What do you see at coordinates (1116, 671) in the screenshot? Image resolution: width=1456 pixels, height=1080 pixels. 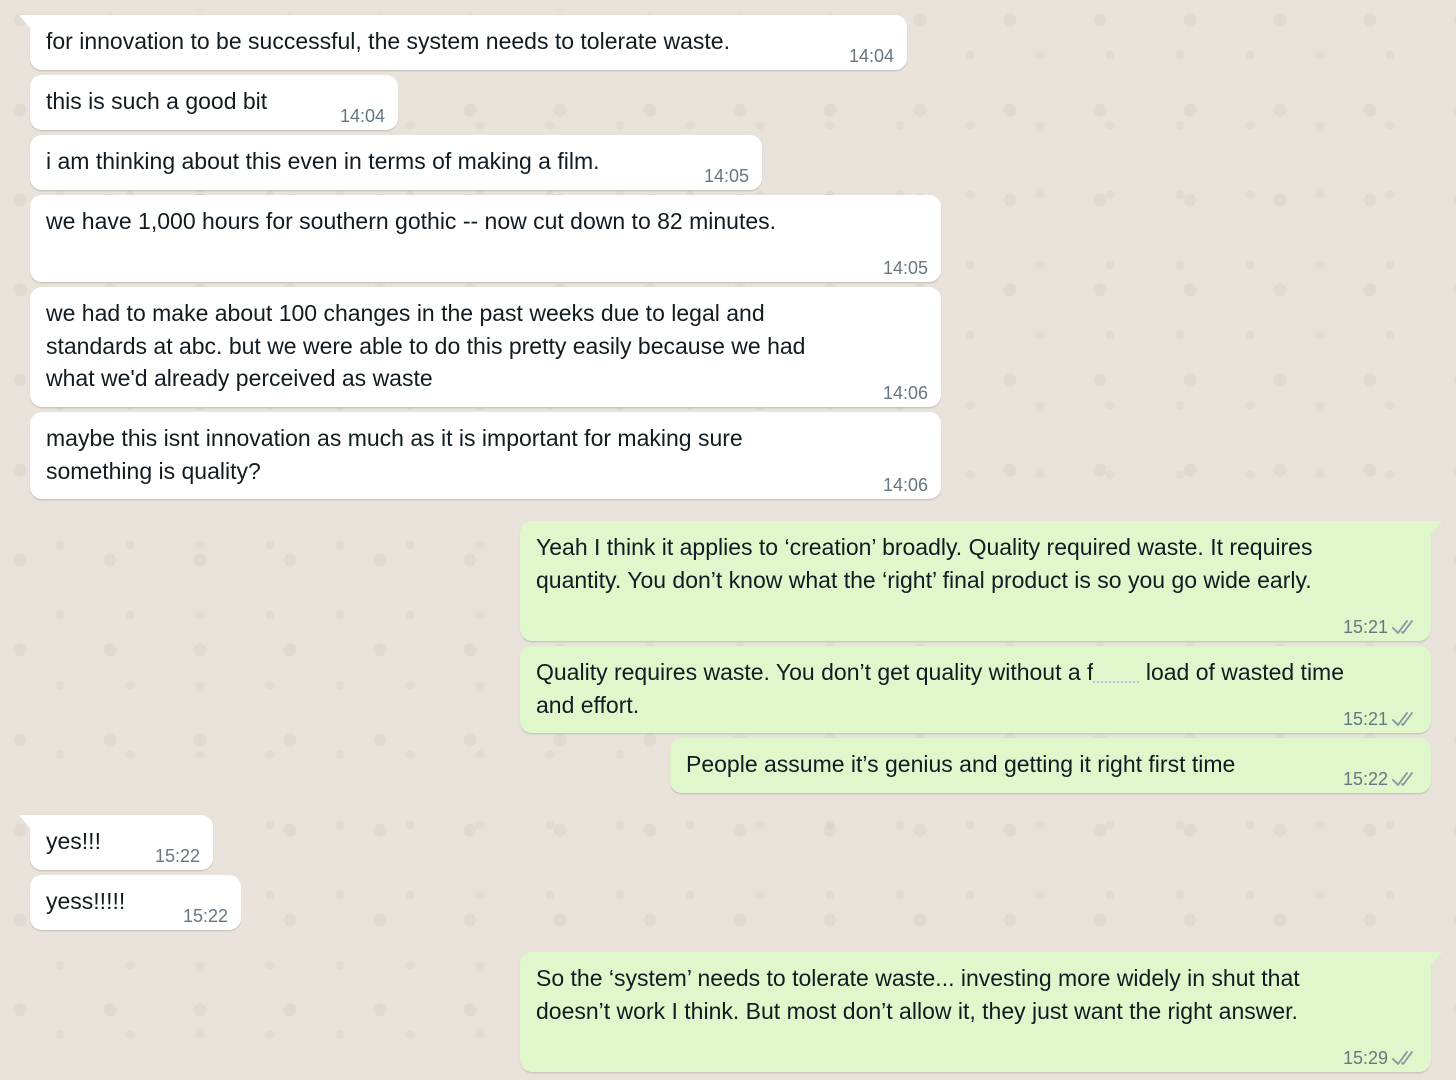 I see `redacted-word` at bounding box center [1116, 671].